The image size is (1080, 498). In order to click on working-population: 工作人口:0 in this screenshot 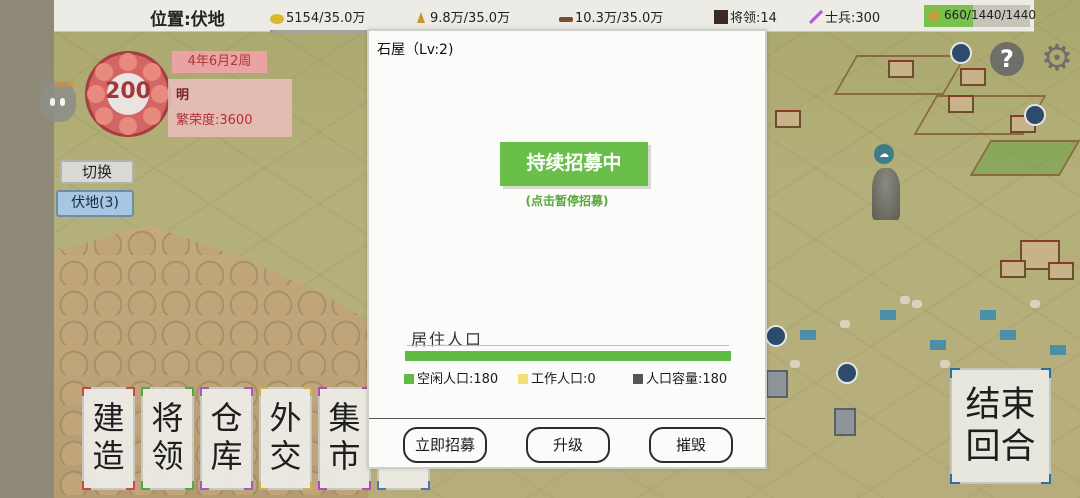, I will do `click(563, 379)`.